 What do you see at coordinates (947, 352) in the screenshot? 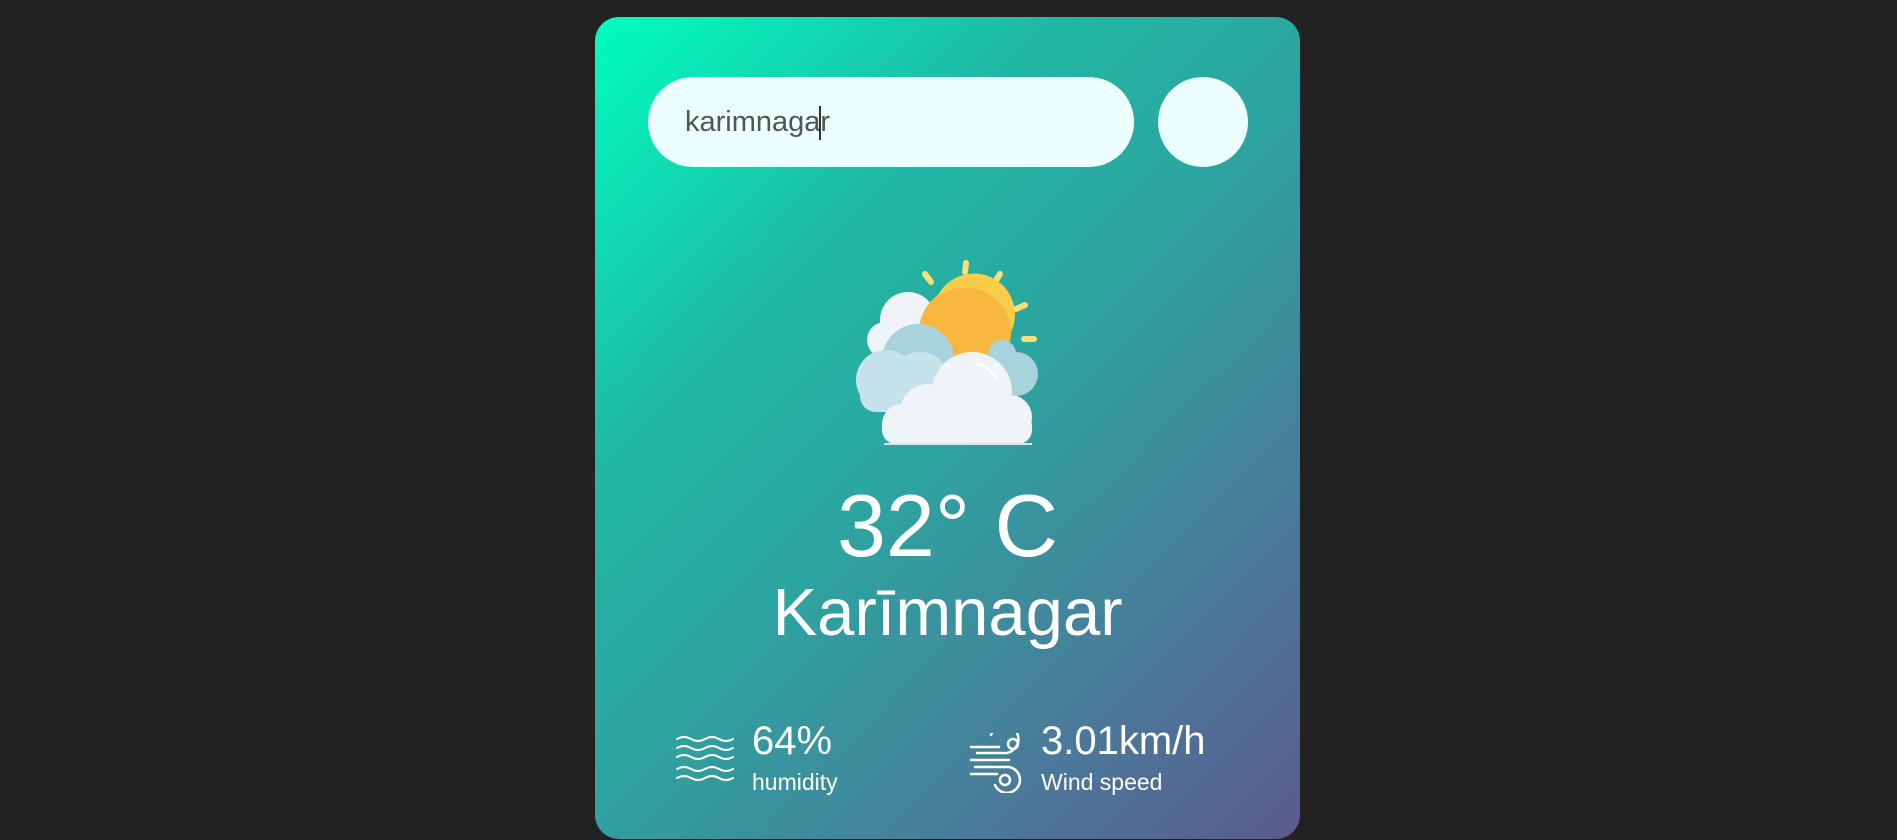
I see `partly-cloudy-icon` at bounding box center [947, 352].